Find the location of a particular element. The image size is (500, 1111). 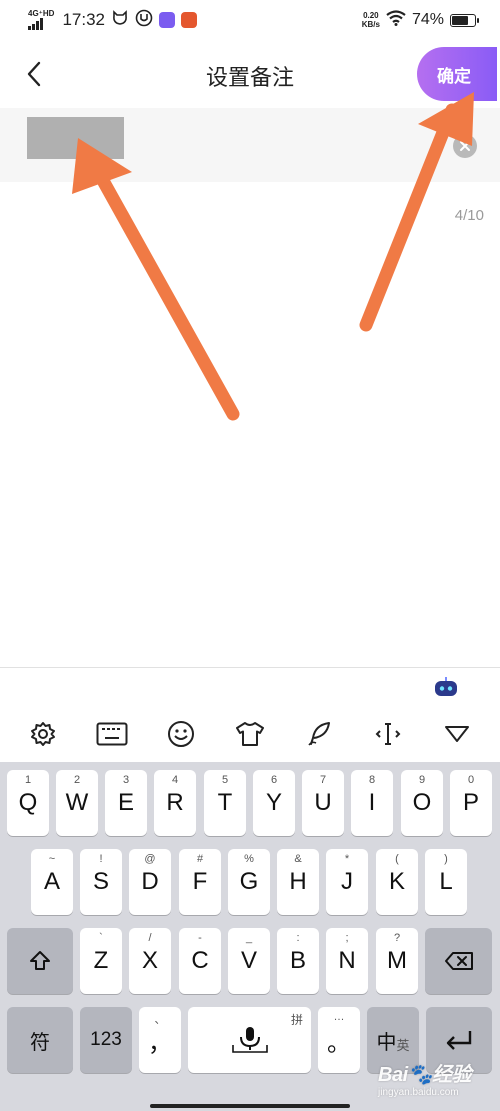

speed-value: 0.20 is located at coordinates (371, 15).